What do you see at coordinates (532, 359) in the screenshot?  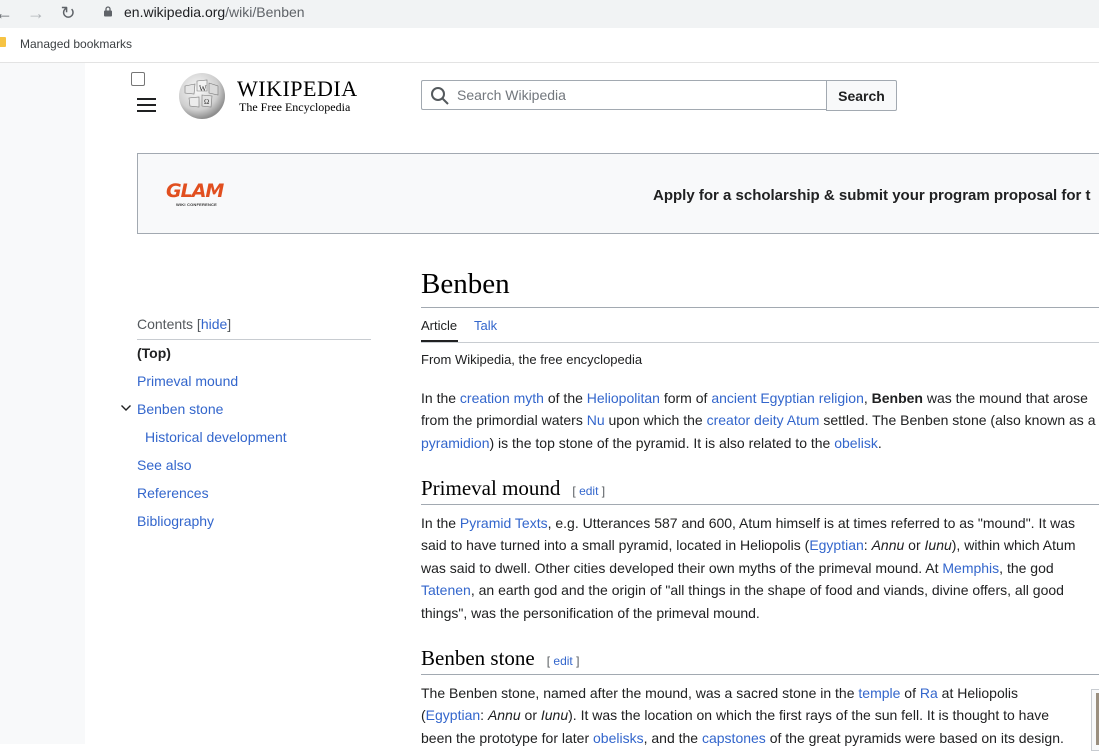 I see `tagline-from-wikipedia: From Wikipedia, the free encyclopedia` at bounding box center [532, 359].